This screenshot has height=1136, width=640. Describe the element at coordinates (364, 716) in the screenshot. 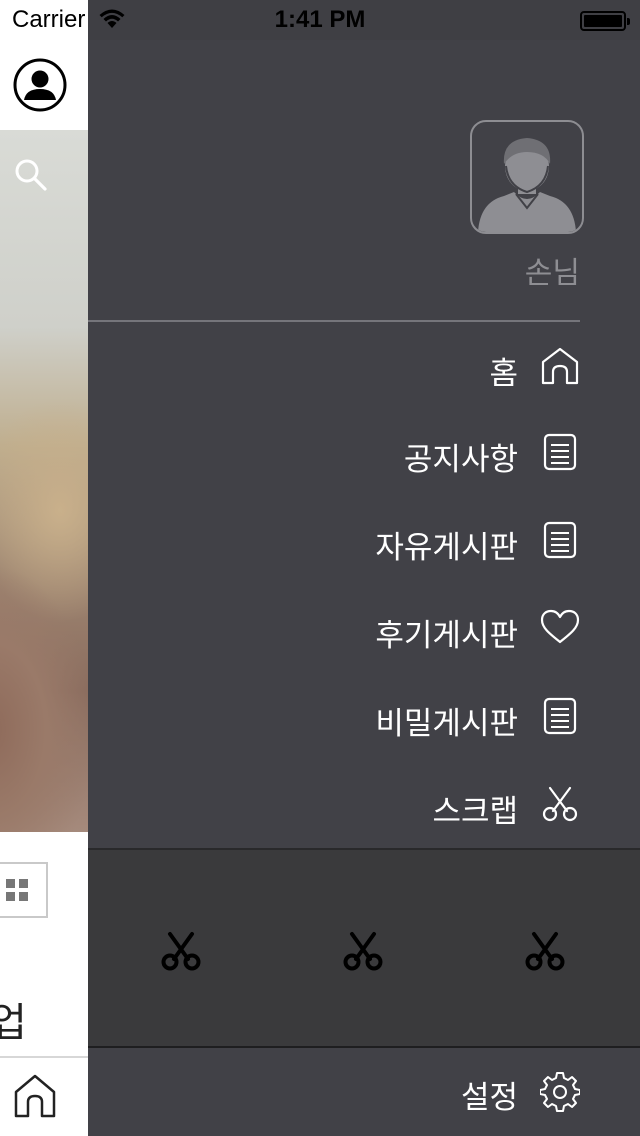

I see `menu-item-secret-board: 비밀게시판` at that location.